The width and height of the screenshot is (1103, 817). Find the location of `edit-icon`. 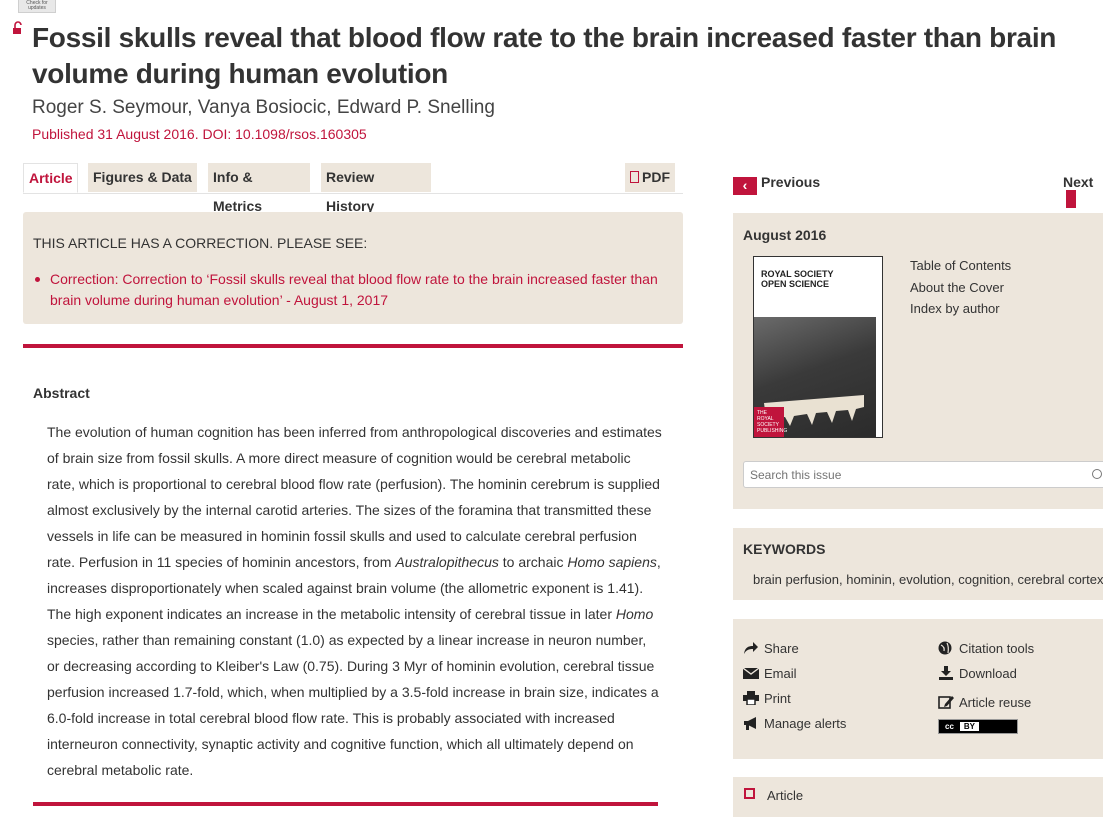

edit-icon is located at coordinates (946, 702).